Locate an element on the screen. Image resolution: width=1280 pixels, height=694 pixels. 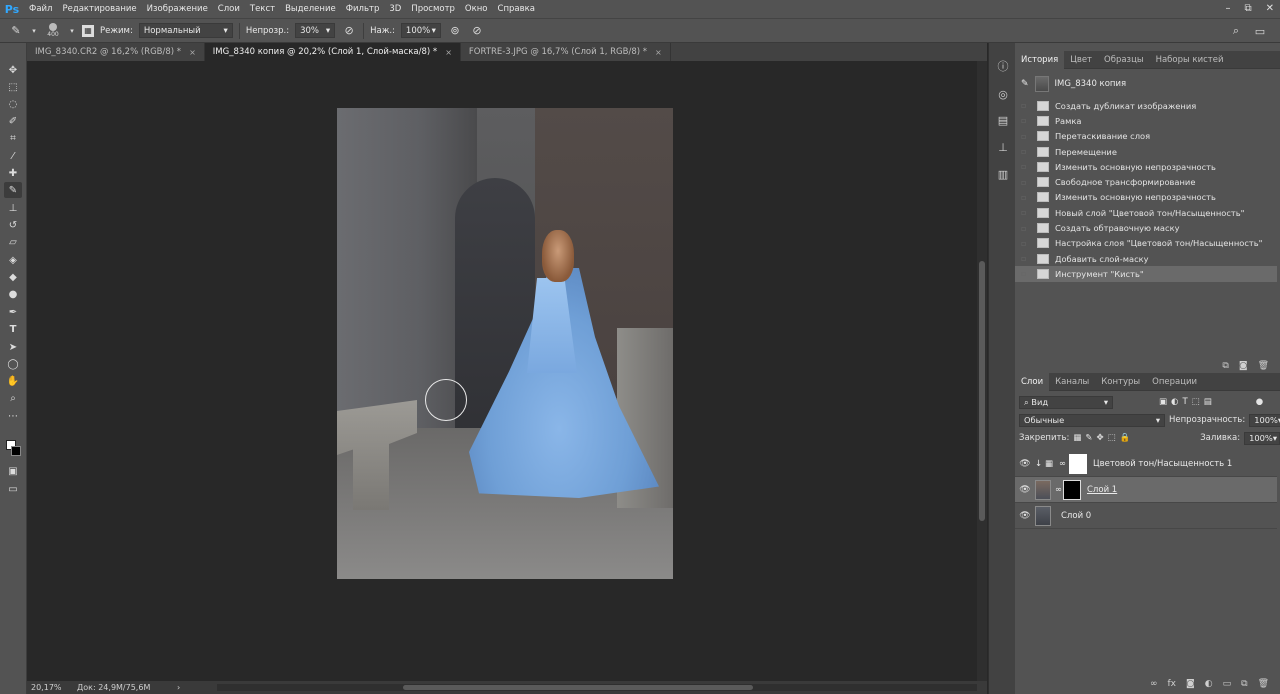
more-tools-icon: ⋯ is located at coordinates (13, 416).